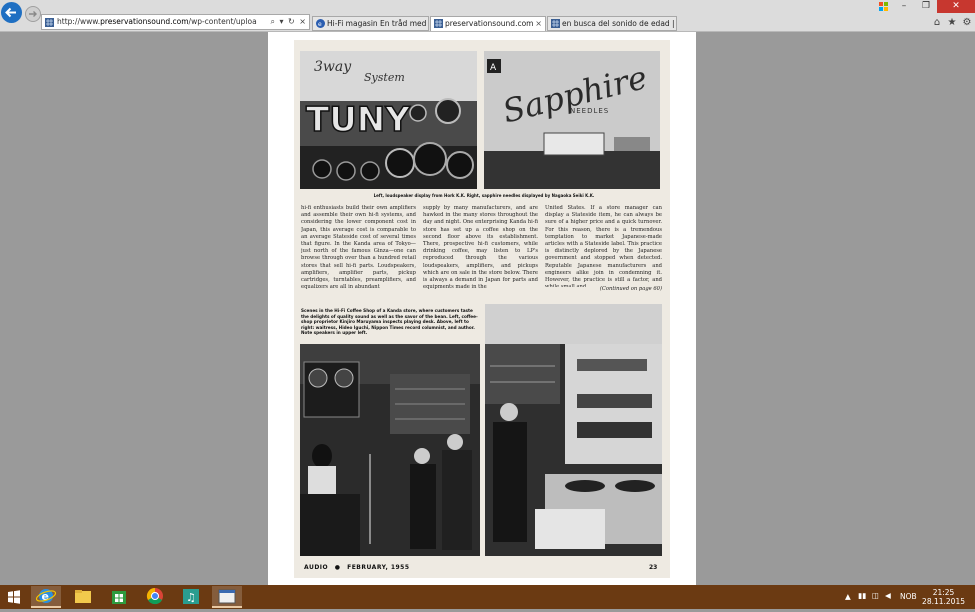 This screenshot has width=975, height=612. I want to click on photo-playing-desk, so click(573, 430).